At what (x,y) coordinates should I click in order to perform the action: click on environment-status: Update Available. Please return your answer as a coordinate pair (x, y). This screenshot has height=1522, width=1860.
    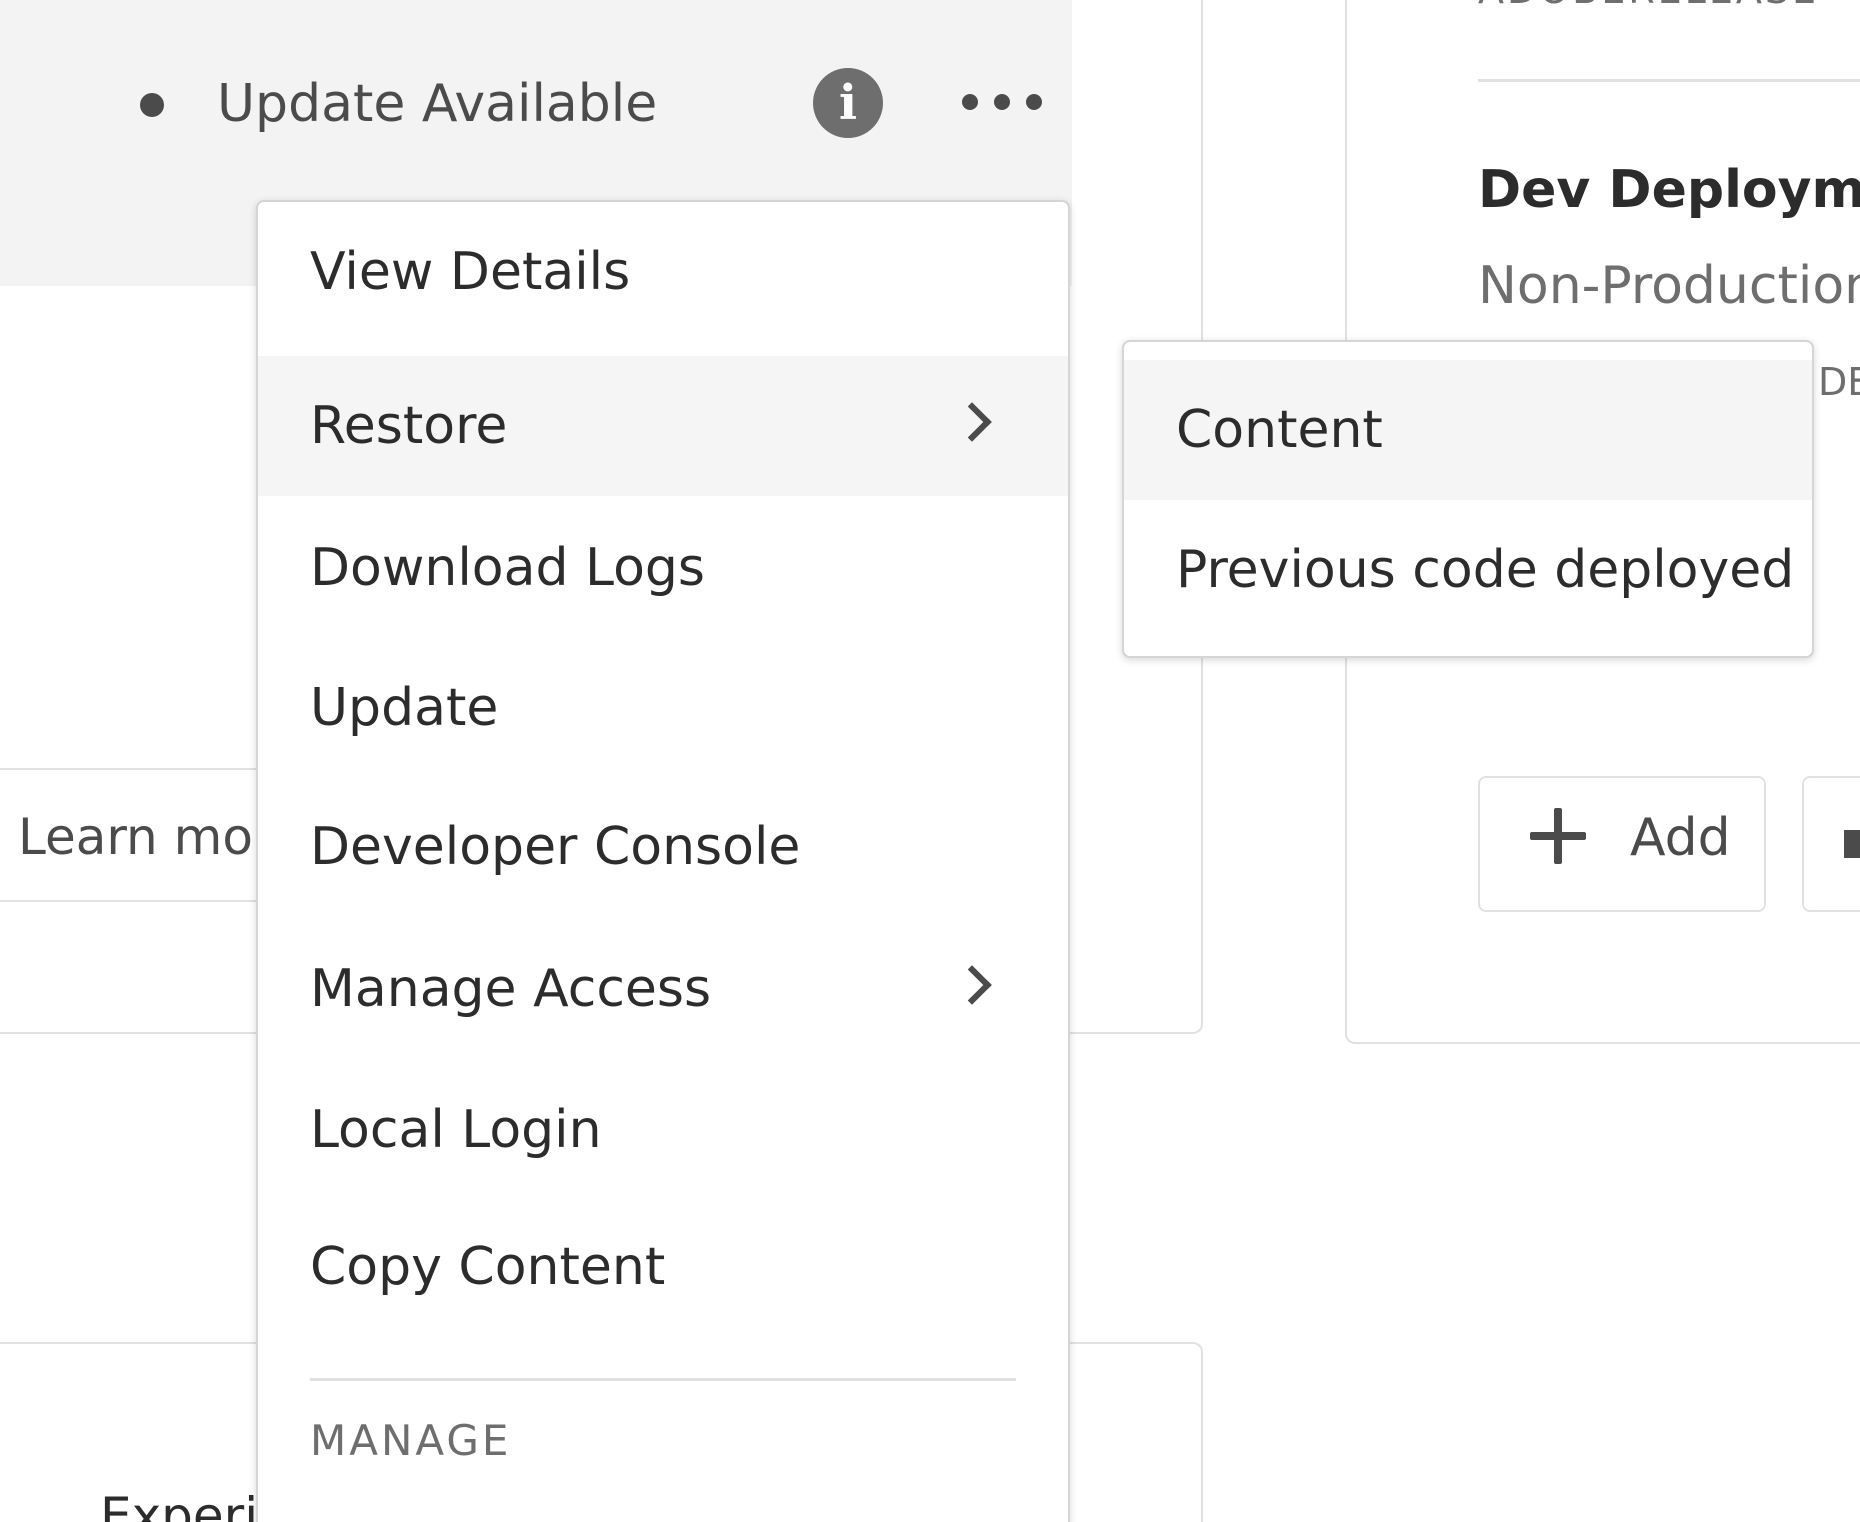
    Looking at the image, I should click on (437, 104).